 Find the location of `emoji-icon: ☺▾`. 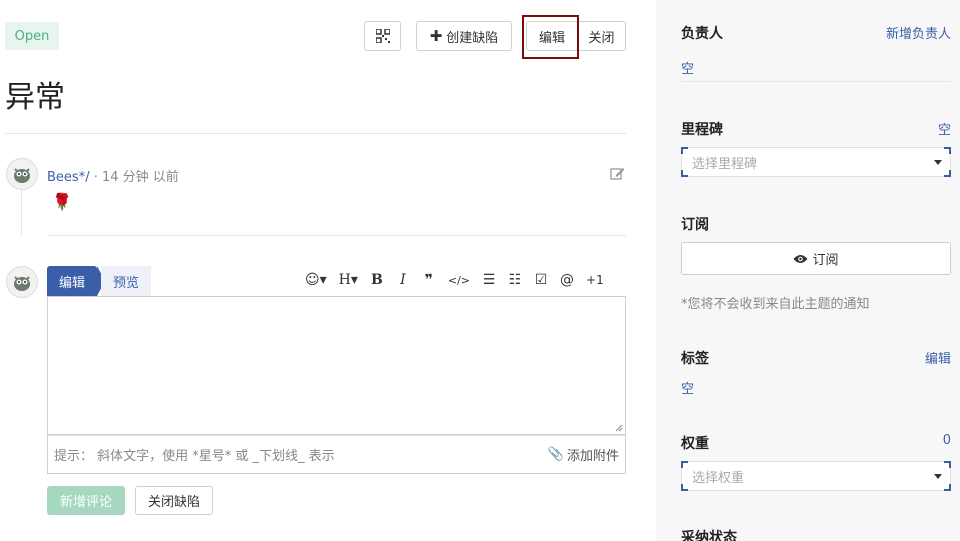

emoji-icon: ☺▾ is located at coordinates (316, 280).